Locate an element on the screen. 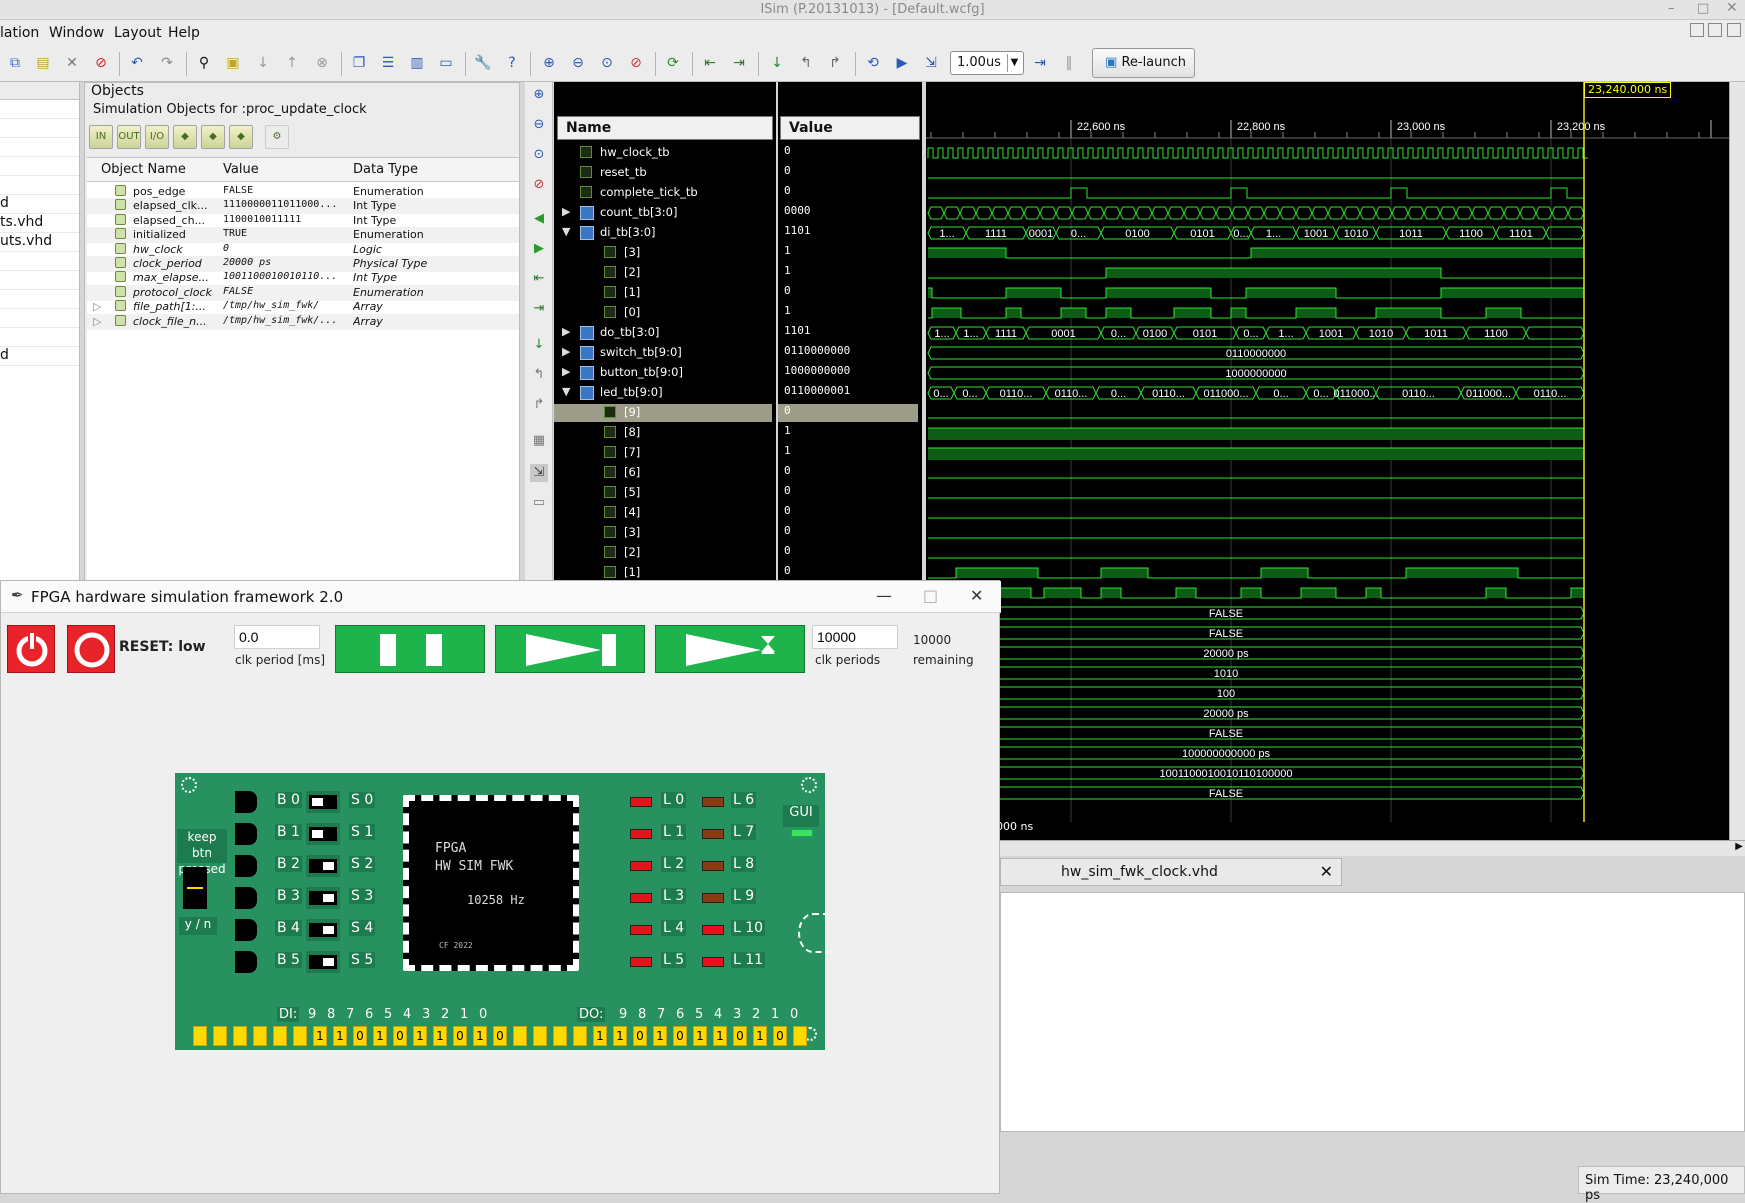 This screenshot has width=1745, height=1203. signal-name-row: hw_clock_tb is located at coordinates (663, 153).